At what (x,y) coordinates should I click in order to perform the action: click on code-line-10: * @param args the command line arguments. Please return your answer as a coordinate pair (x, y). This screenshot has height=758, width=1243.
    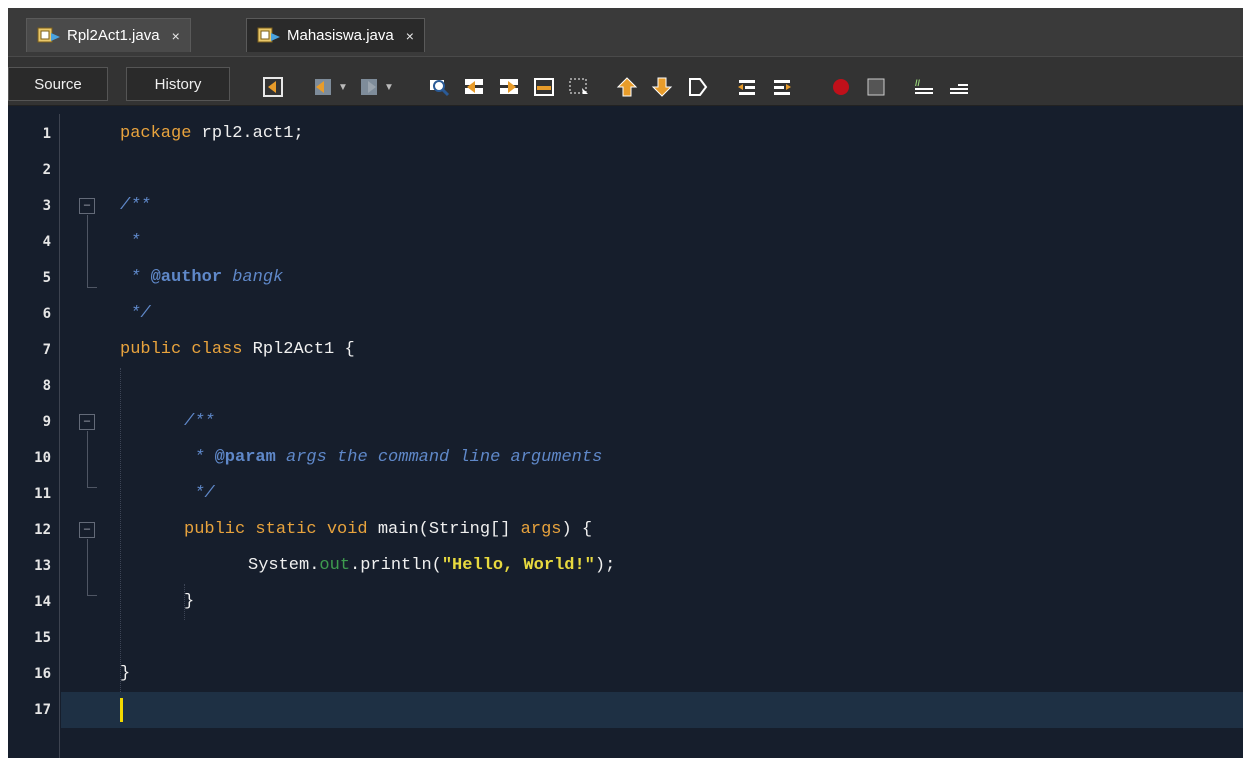
    Looking at the image, I should click on (393, 458).